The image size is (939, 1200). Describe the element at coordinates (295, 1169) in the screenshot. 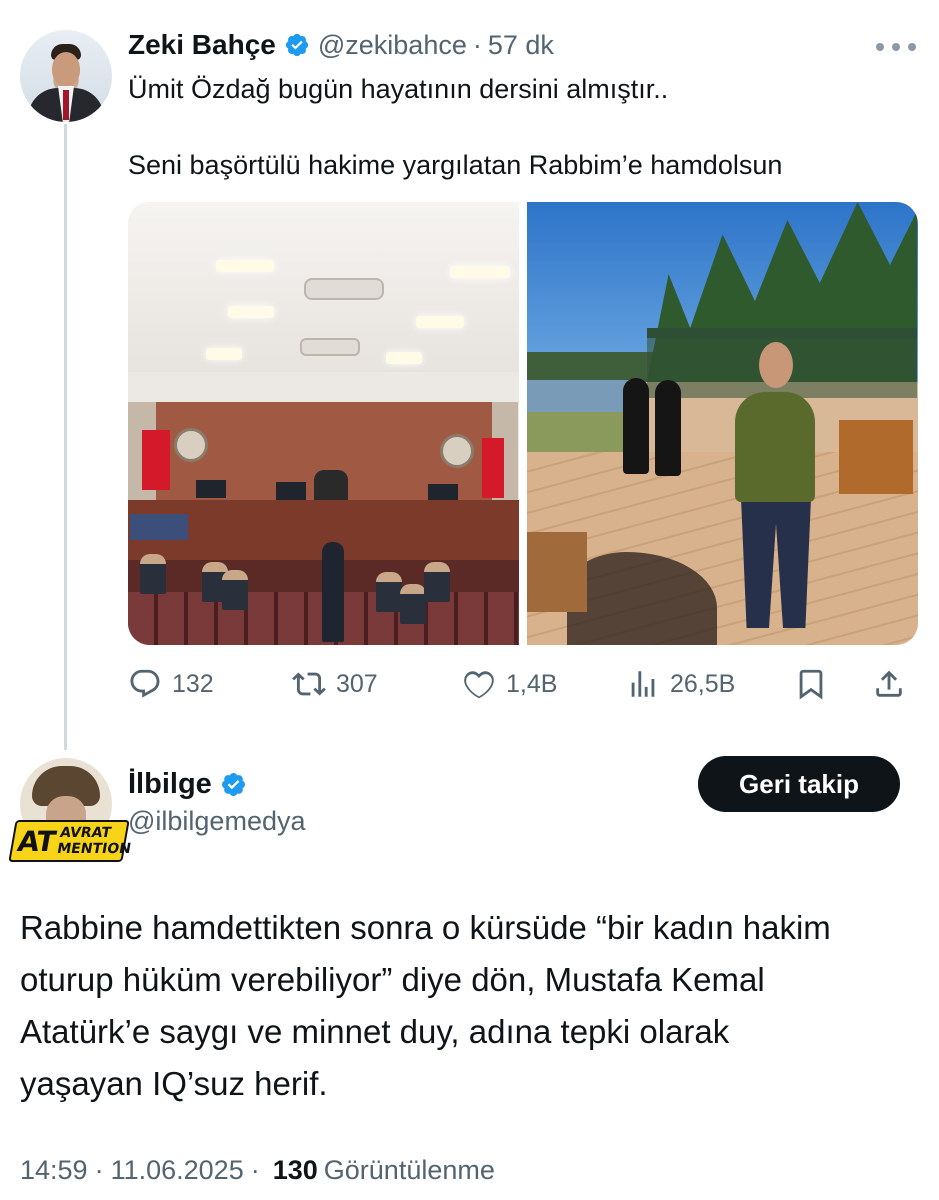

I see `views-count: 130` at that location.